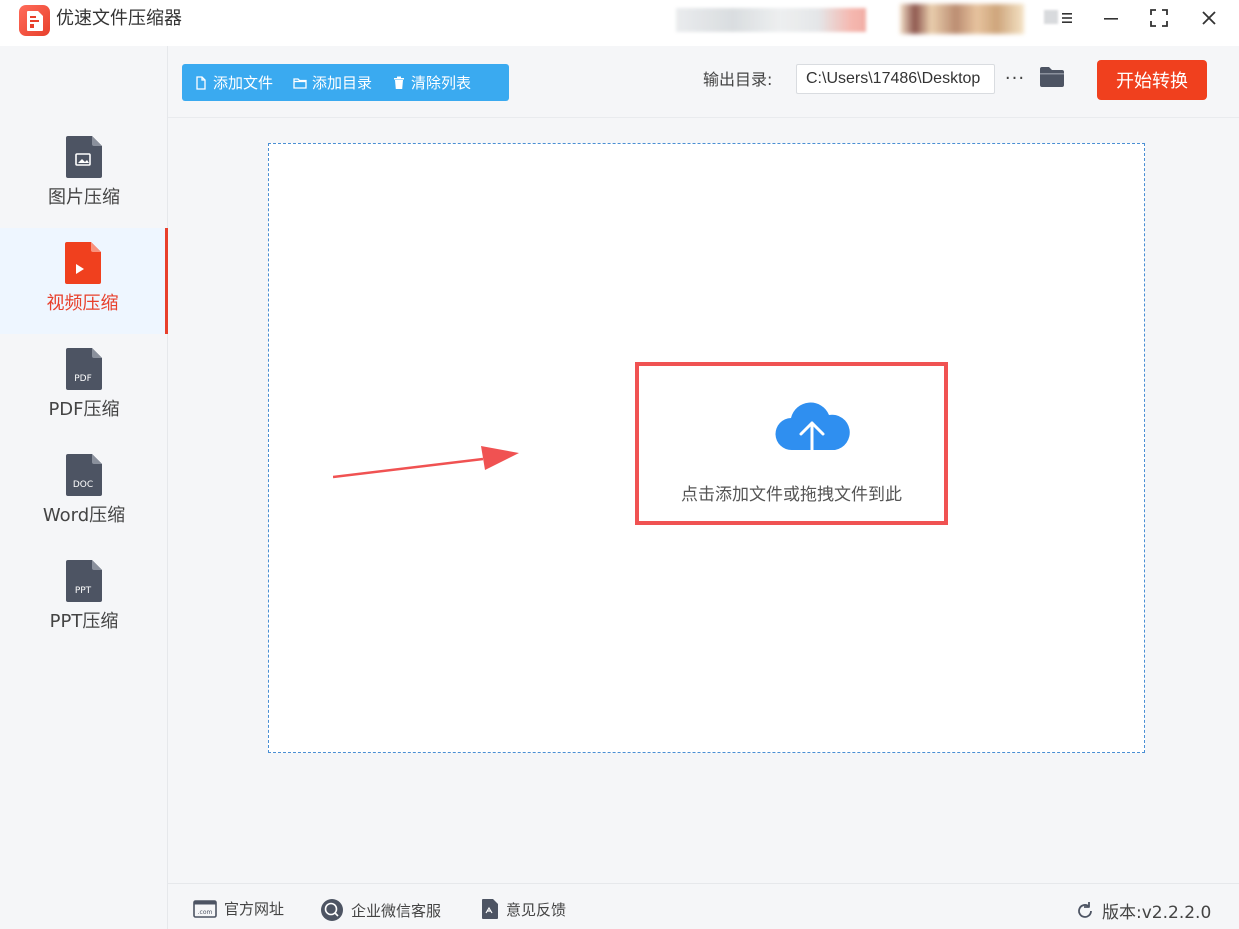 This screenshot has width=1239, height=929. I want to click on wechat-support-link: 企业微信客服, so click(380, 910).